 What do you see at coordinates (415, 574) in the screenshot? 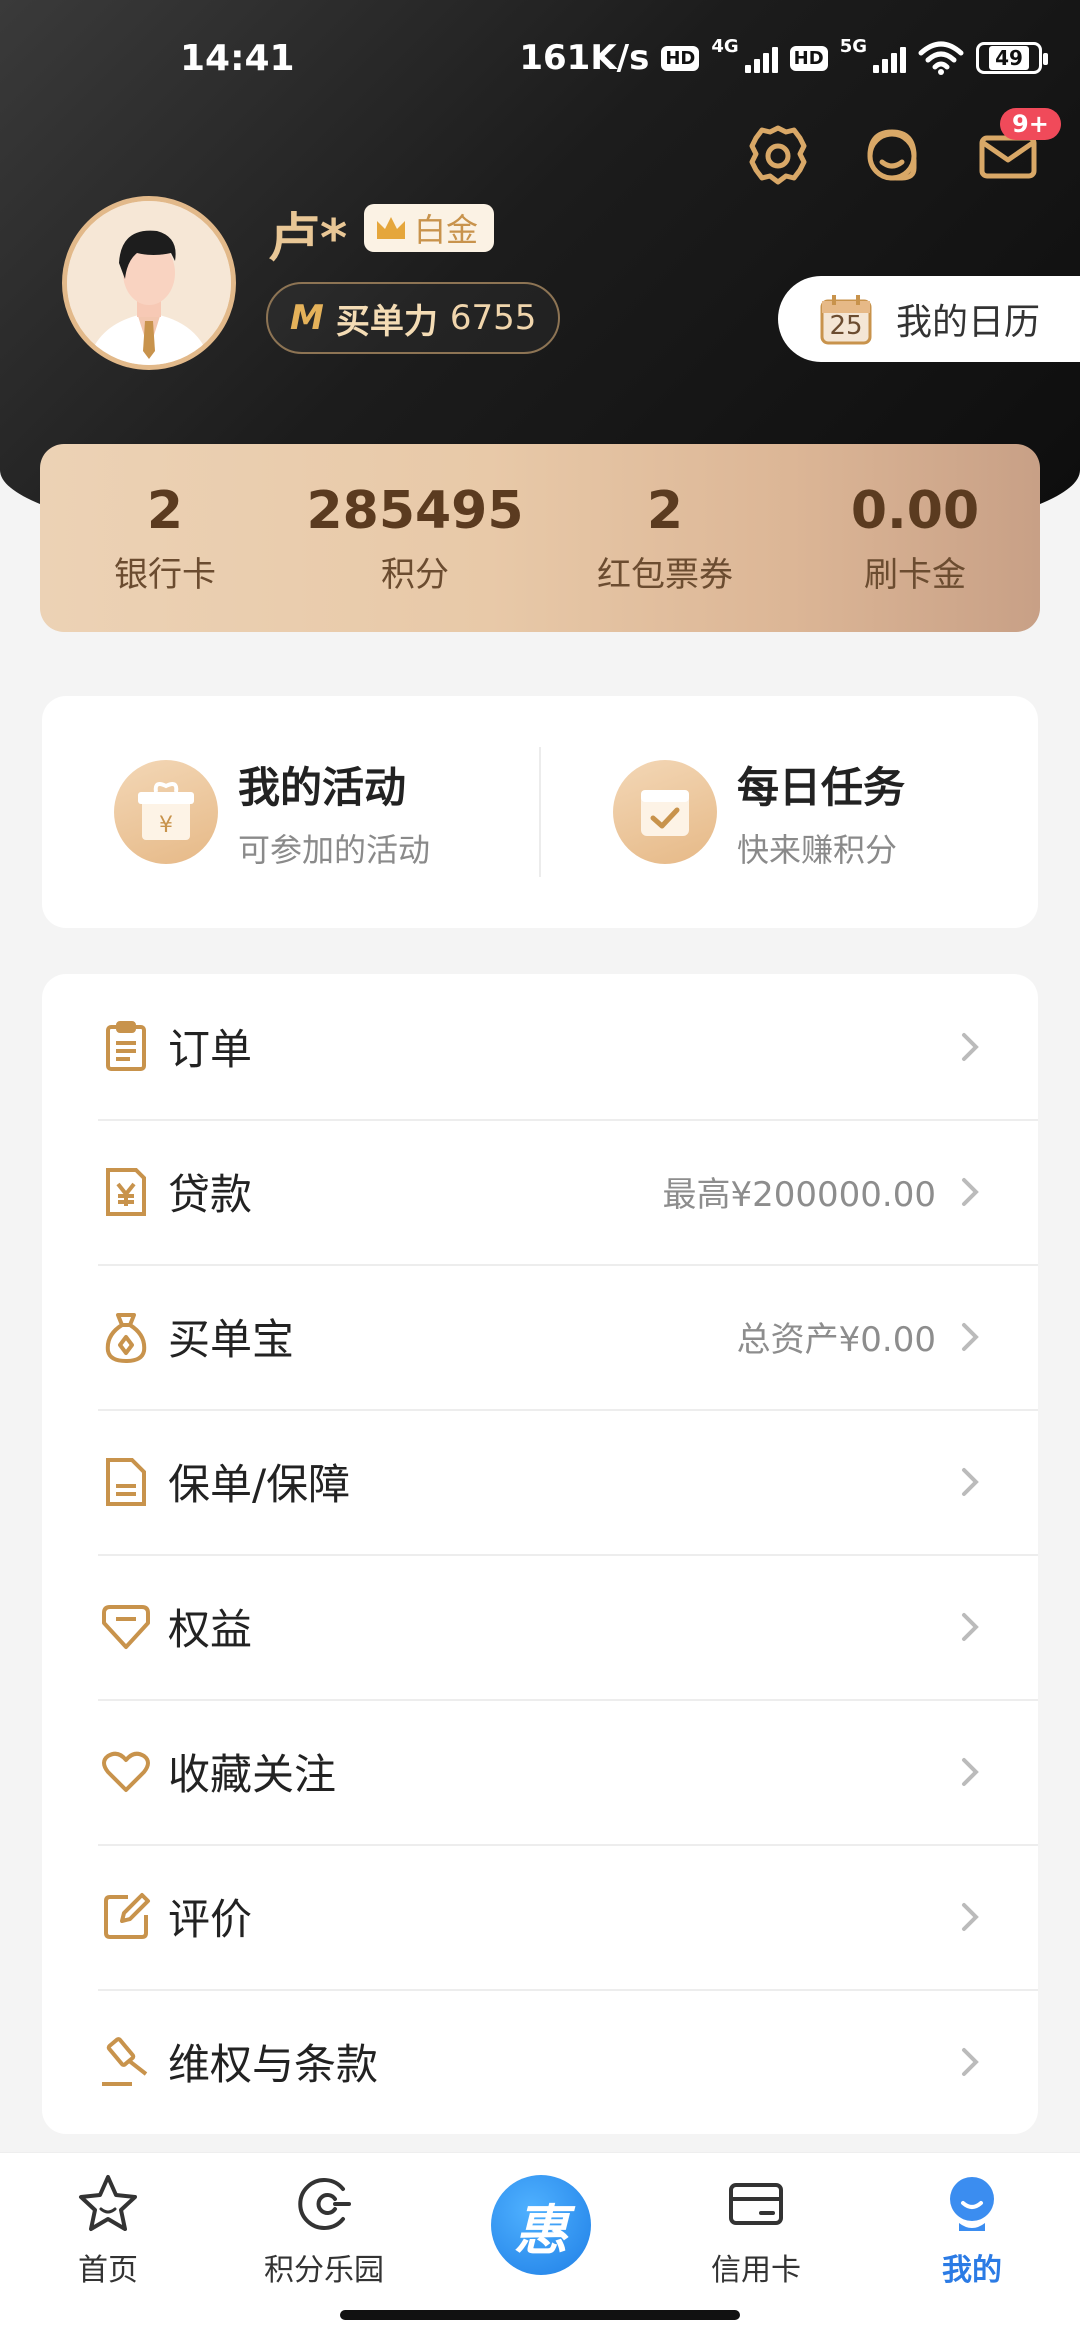
I see `stat-label: 积分` at bounding box center [415, 574].